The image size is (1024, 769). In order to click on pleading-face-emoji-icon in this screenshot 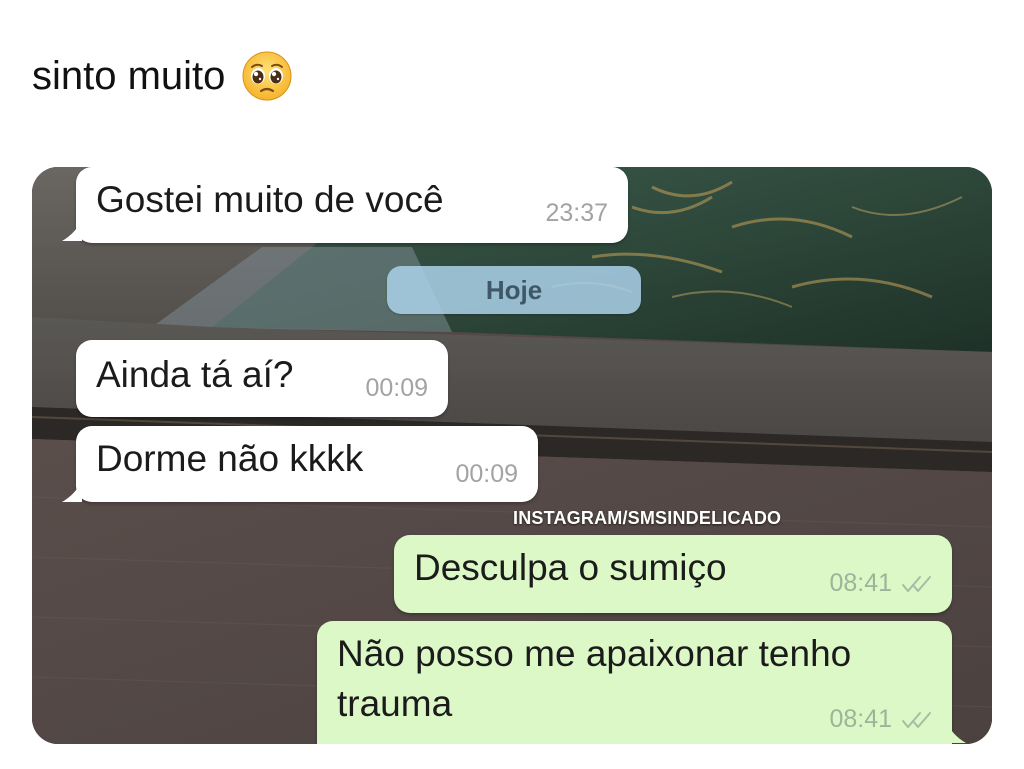, I will do `click(267, 76)`.